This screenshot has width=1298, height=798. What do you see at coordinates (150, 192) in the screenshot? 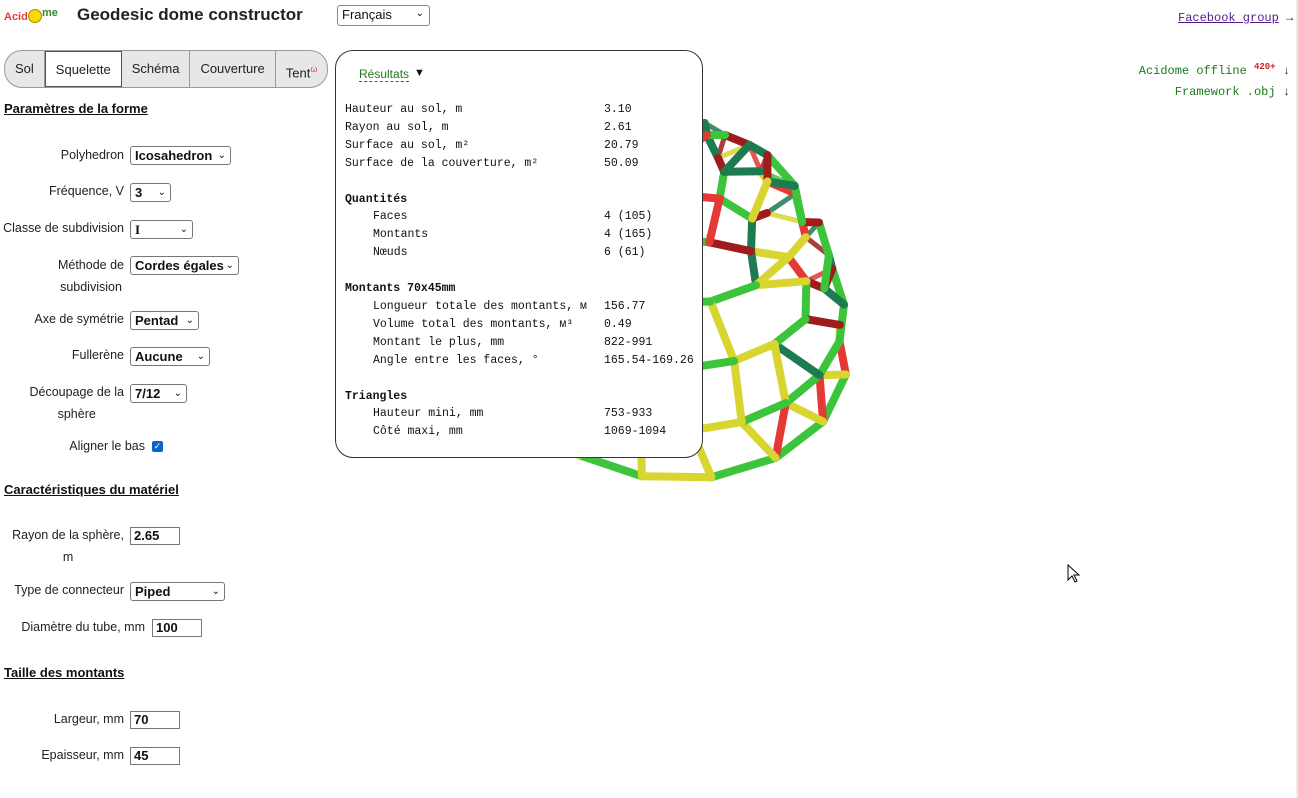
I see `frequency-select: 3 ⌄` at bounding box center [150, 192].